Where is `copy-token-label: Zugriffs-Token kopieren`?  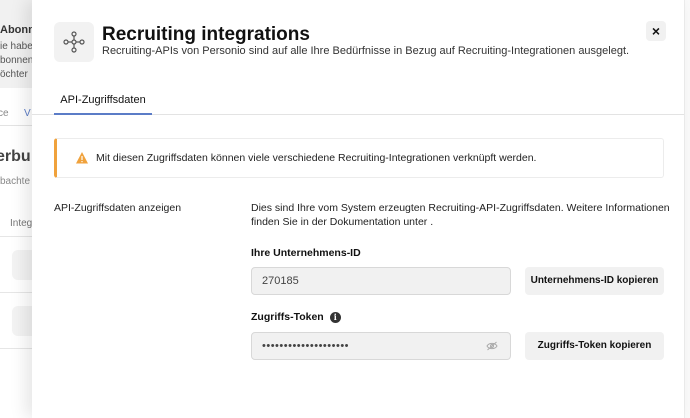 copy-token-label: Zugriffs-Token kopieren is located at coordinates (594, 345).